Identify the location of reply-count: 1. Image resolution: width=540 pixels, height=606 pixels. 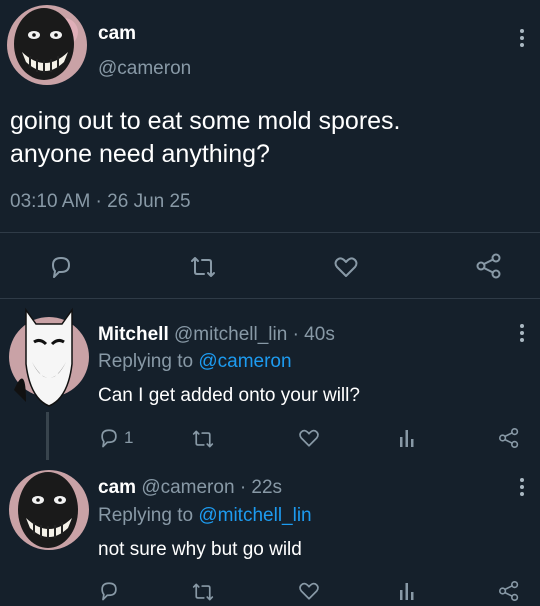
(129, 437).